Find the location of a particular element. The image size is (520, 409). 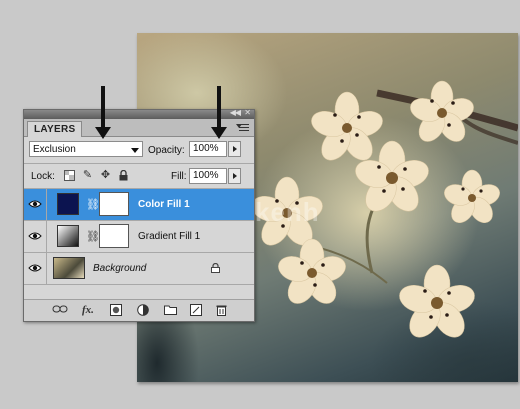

panel-bottom-bar: fx. is located at coordinates (139, 310).